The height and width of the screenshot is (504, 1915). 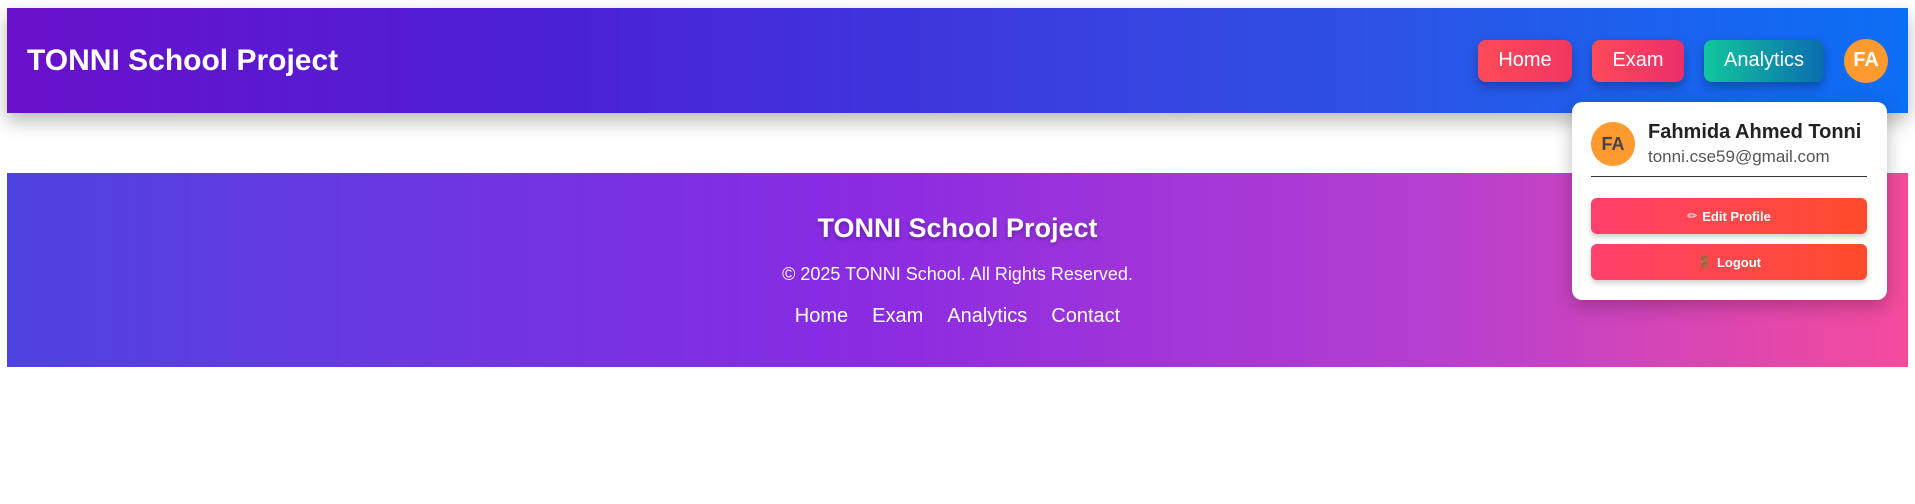 I want to click on nav-home-button: Home, so click(x=1525, y=60).